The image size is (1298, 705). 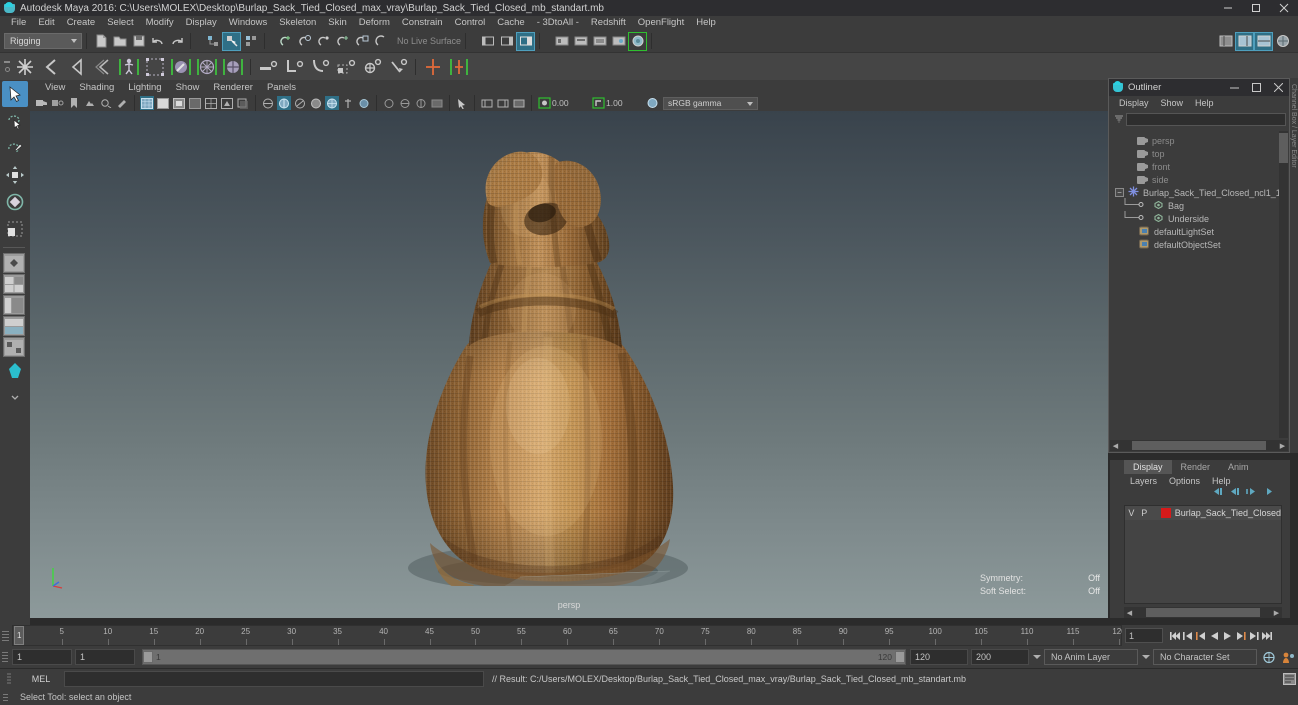 I want to click on layer-menu-help: Help, so click(x=1221, y=481).